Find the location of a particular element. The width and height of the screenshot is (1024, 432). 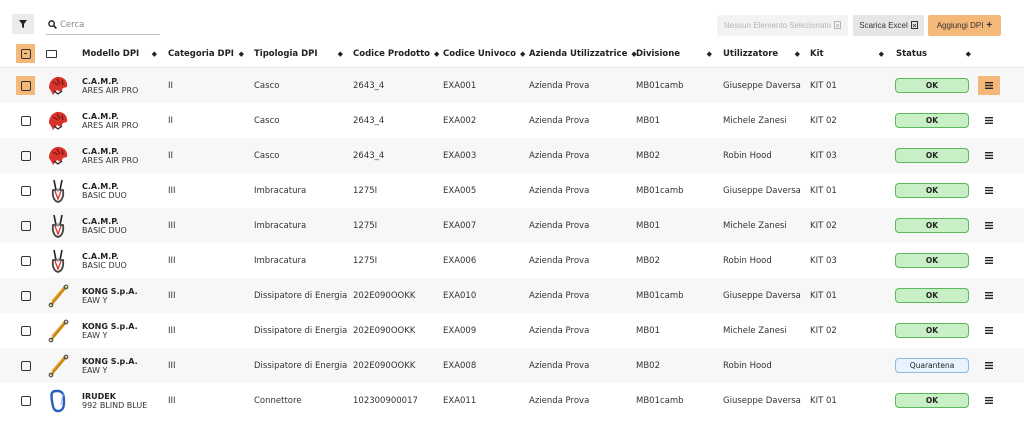

header-category: Categoria DPI ◆ is located at coordinates (206, 54).